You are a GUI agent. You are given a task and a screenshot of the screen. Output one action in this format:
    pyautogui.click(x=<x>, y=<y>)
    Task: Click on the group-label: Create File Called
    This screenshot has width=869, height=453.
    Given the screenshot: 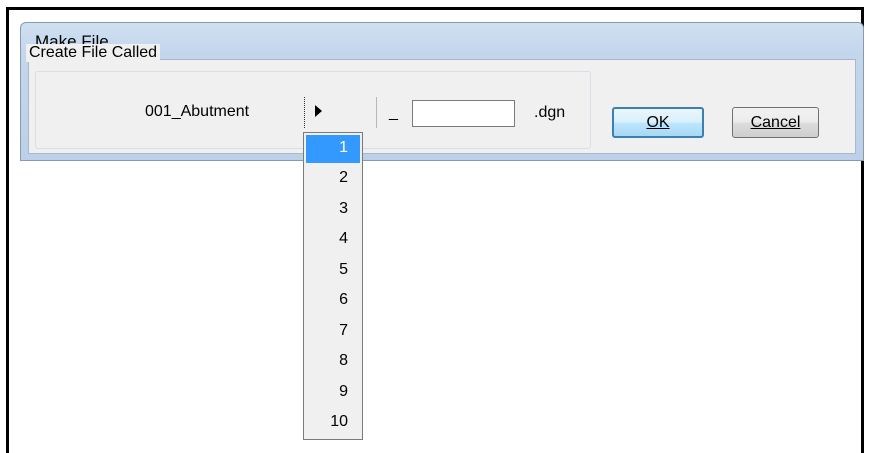 What is the action you would take?
    pyautogui.click(x=93, y=53)
    